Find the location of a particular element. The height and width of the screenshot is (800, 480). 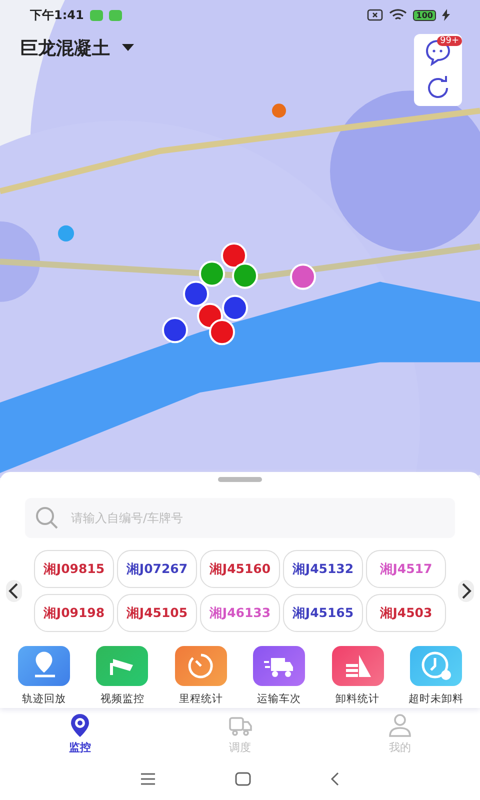

unread-badge: 99+ is located at coordinates (449, 41).